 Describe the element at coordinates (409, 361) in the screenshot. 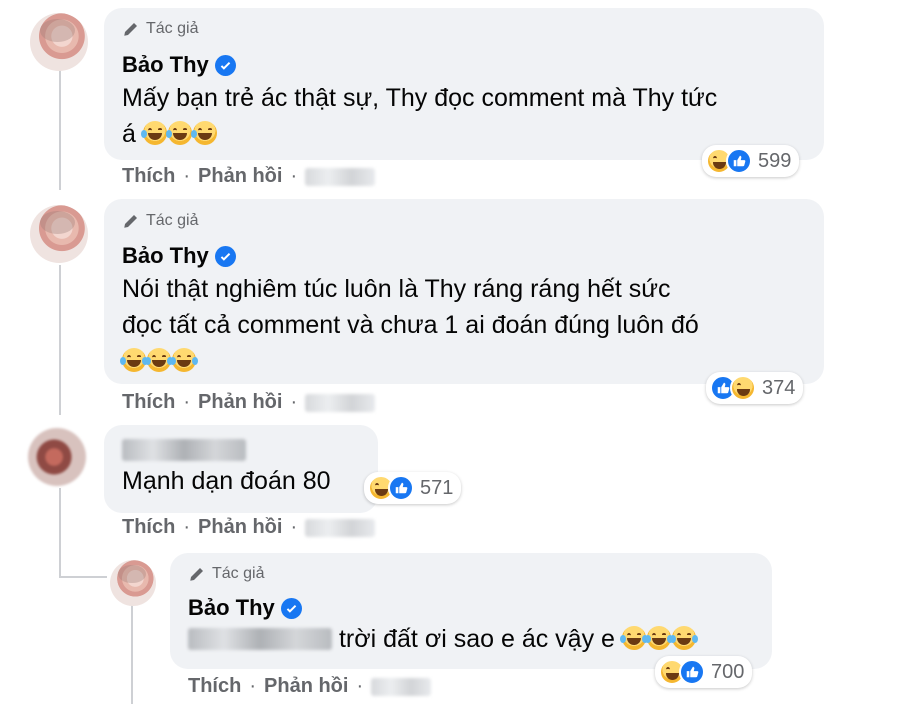

I see `comment-emoji-row` at that location.